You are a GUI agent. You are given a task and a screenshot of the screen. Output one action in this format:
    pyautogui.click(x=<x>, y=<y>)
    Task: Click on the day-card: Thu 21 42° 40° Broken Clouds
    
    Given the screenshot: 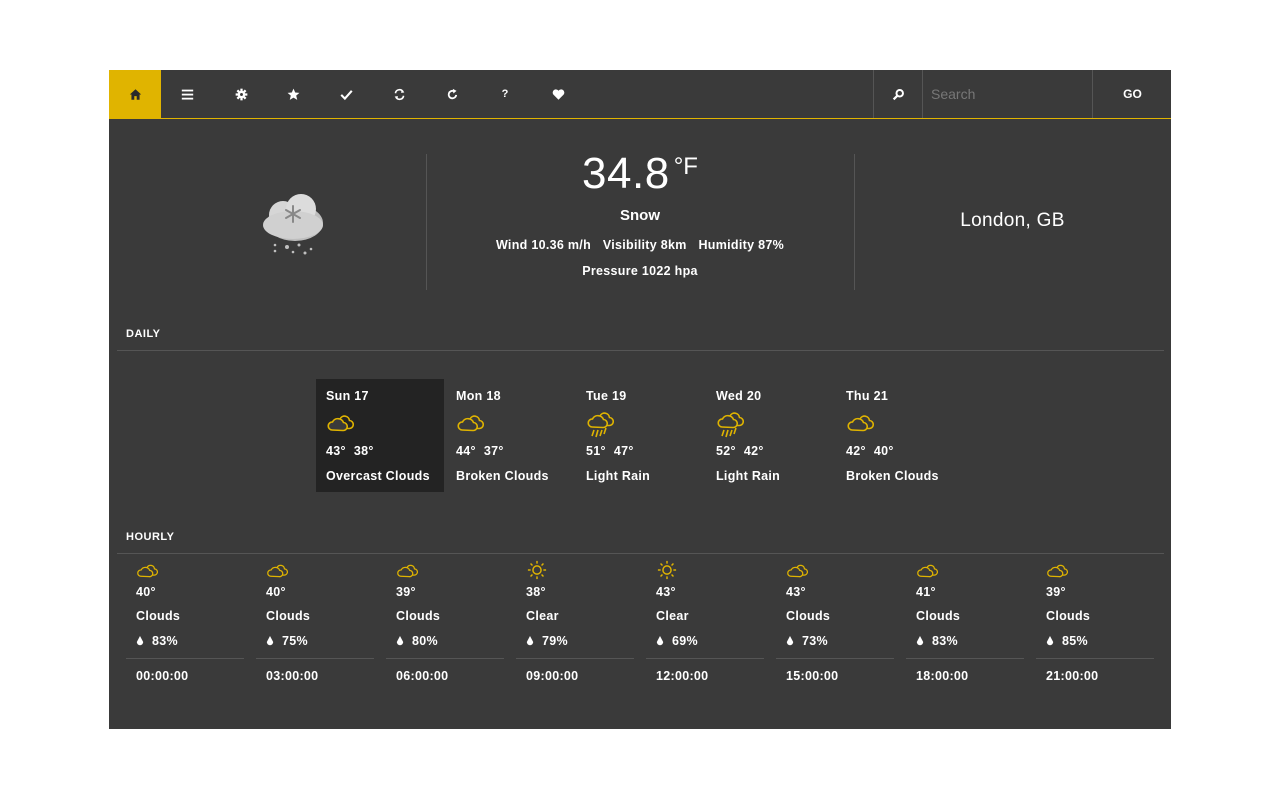 What is the action you would take?
    pyautogui.click(x=900, y=435)
    